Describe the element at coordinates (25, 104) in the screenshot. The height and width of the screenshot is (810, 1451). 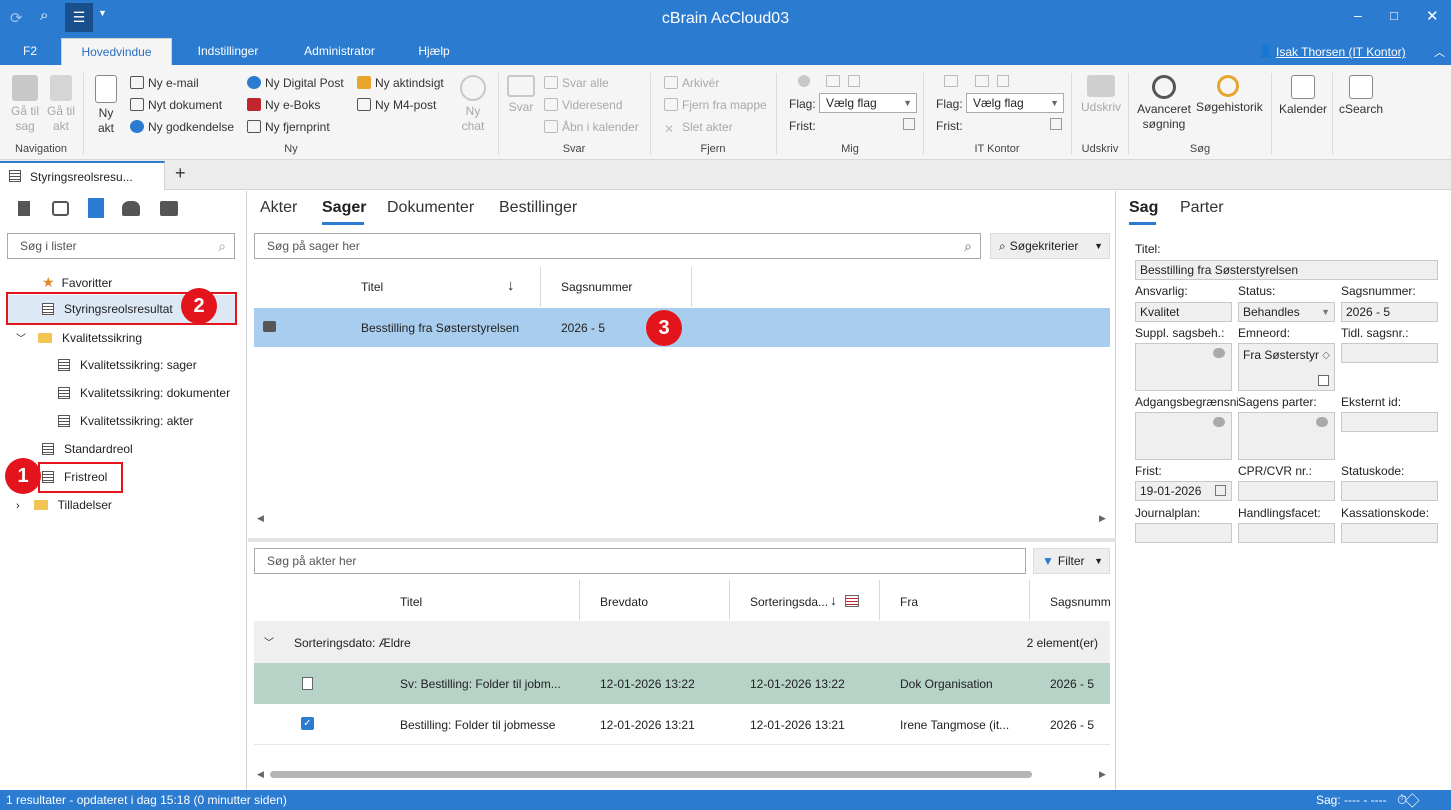
I see `goto-case-button: Gå til sag` at that location.